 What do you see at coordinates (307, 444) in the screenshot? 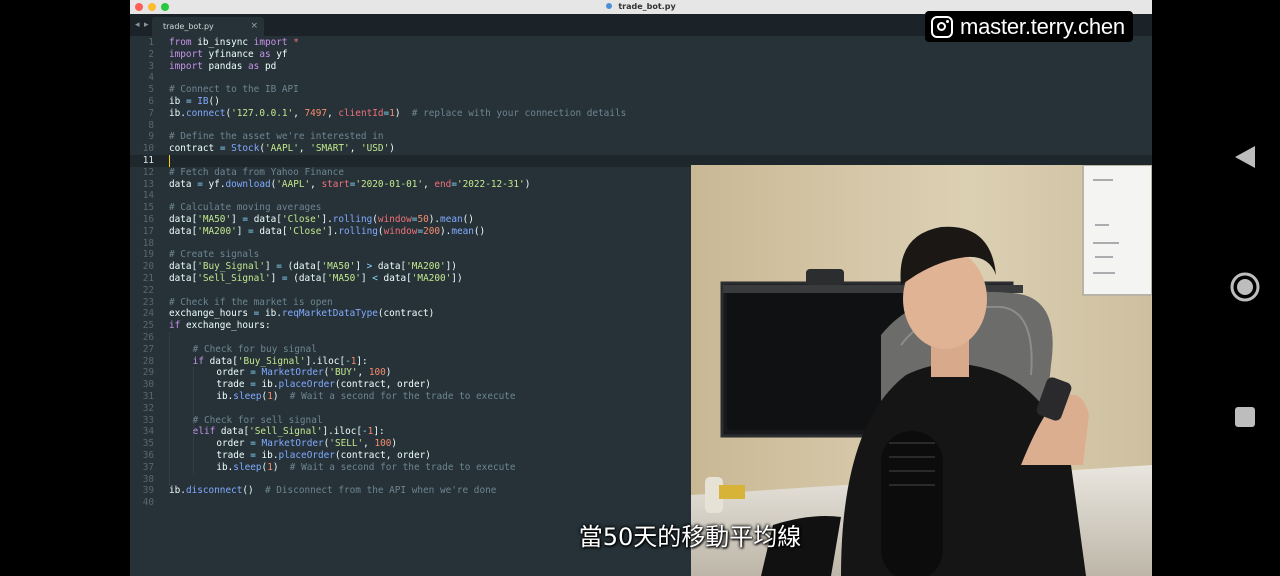
I see `code-text: order = MarketOrder('SELL', 100)` at bounding box center [307, 444].